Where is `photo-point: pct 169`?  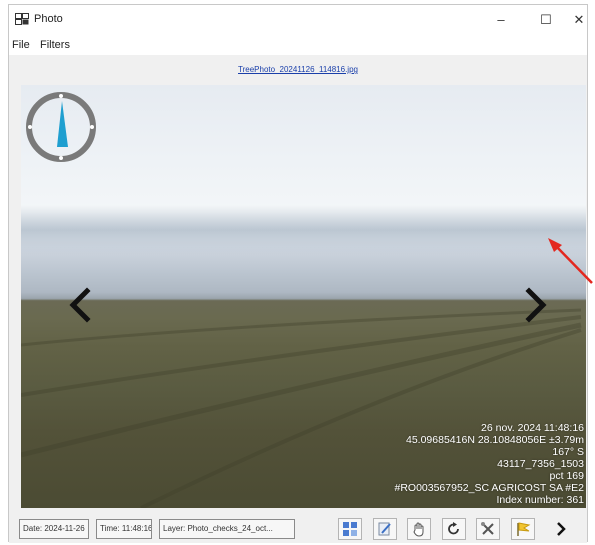 photo-point: pct 169 is located at coordinates (566, 476).